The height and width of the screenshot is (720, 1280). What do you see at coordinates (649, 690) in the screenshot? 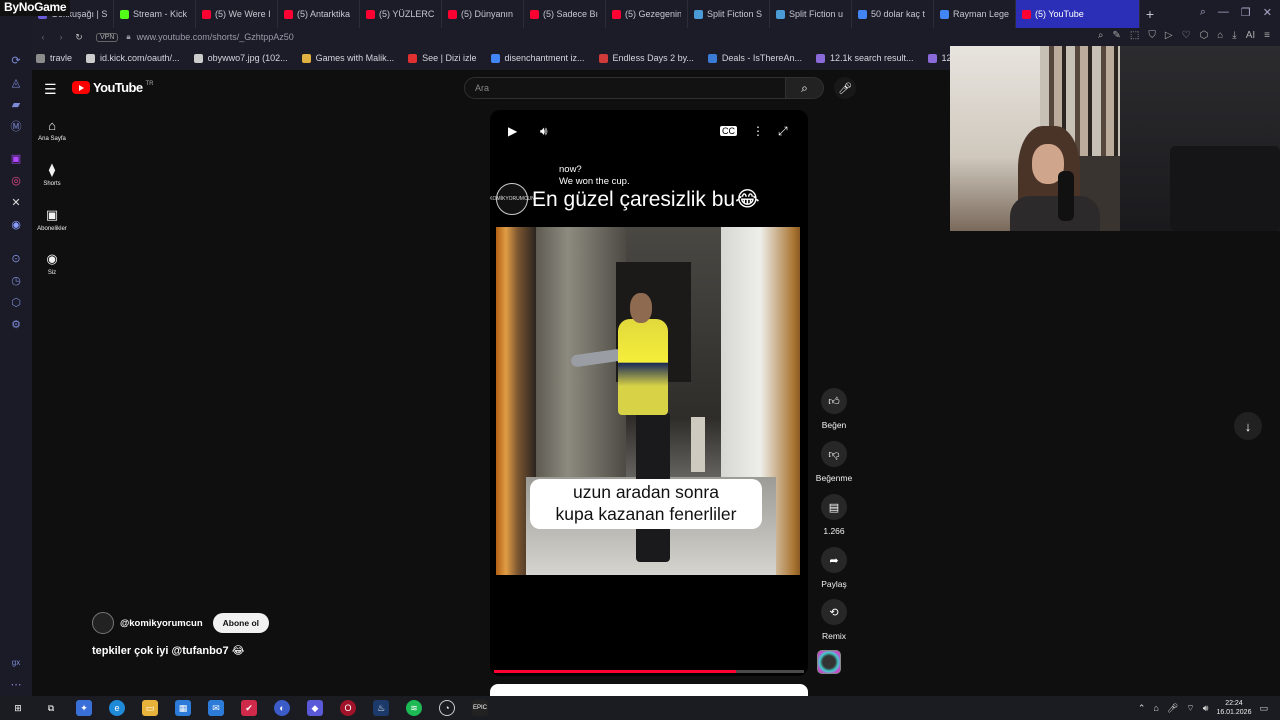
I see `next-short-peek` at bounding box center [649, 690].